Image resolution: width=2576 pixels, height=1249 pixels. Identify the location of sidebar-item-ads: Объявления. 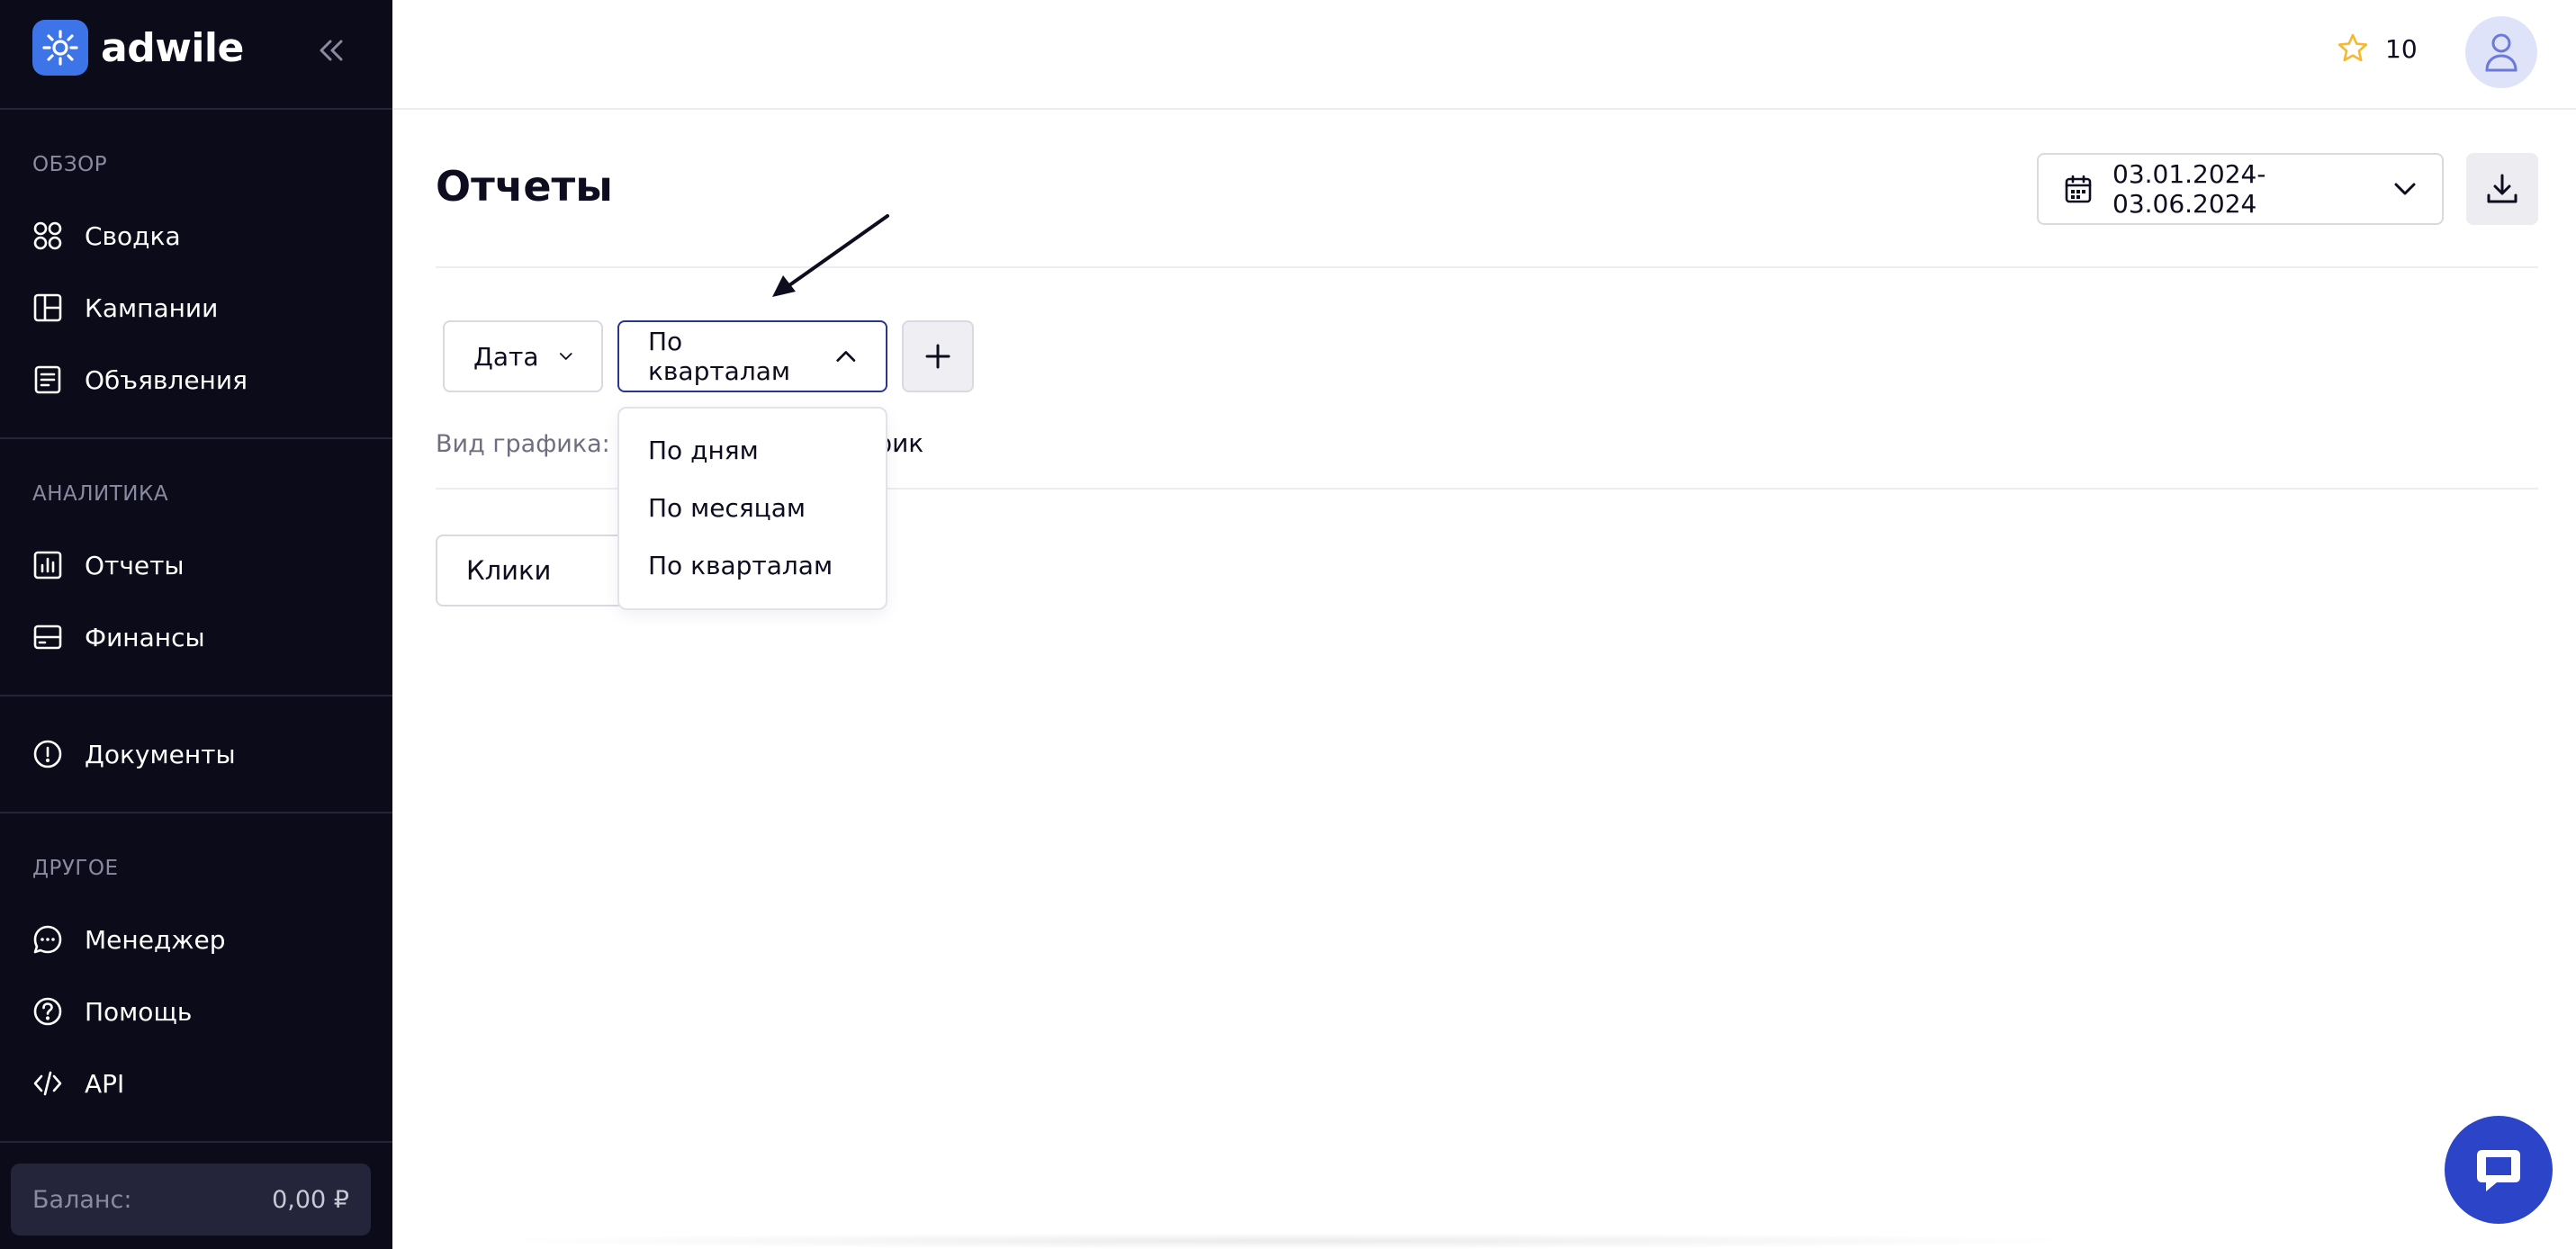
(198, 379).